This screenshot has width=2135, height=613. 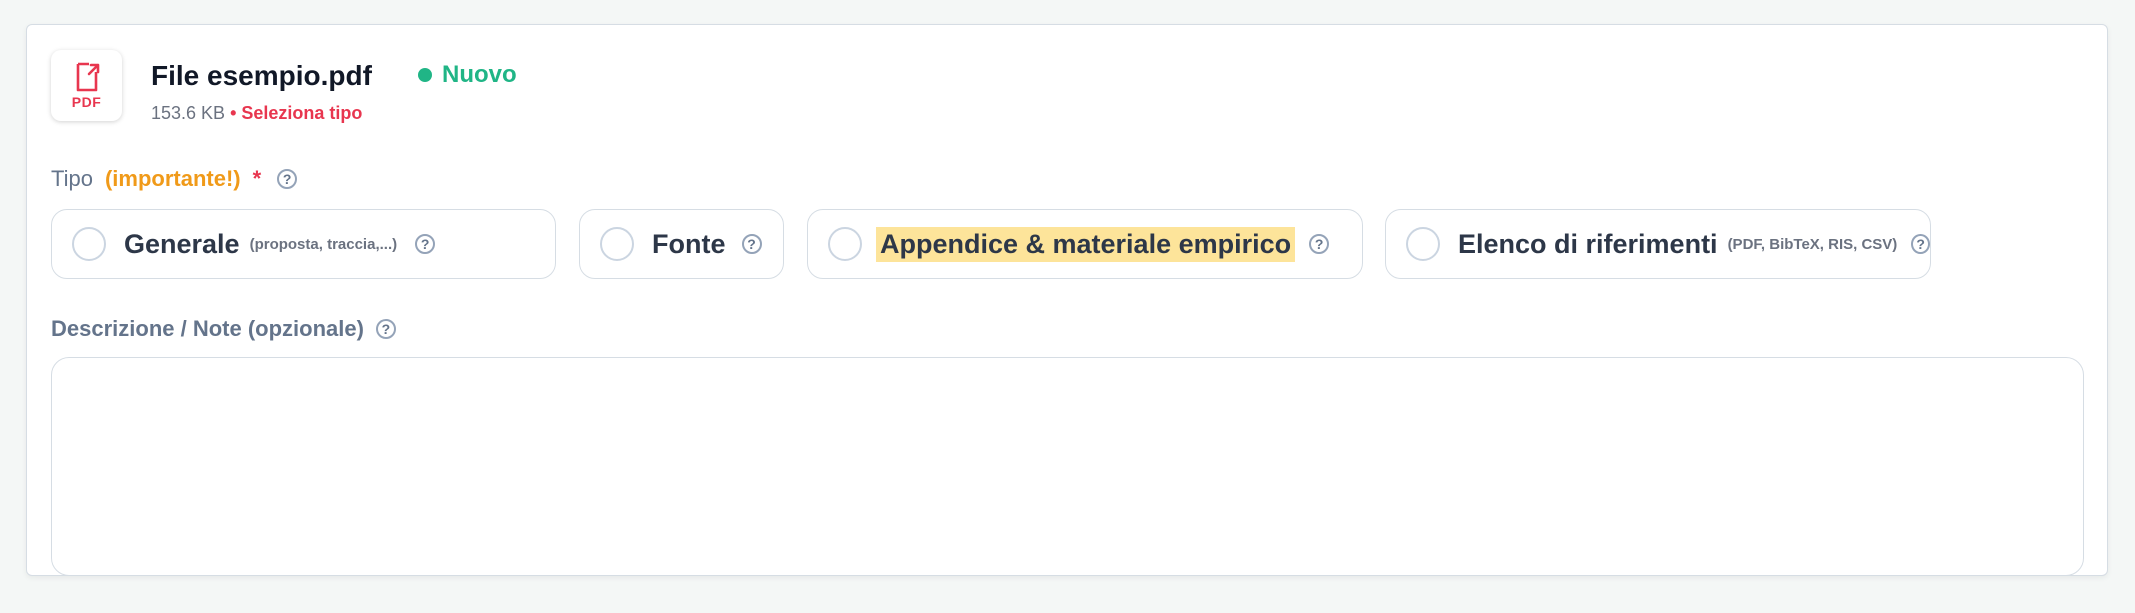 I want to click on status-badge: Nuovo, so click(x=467, y=75).